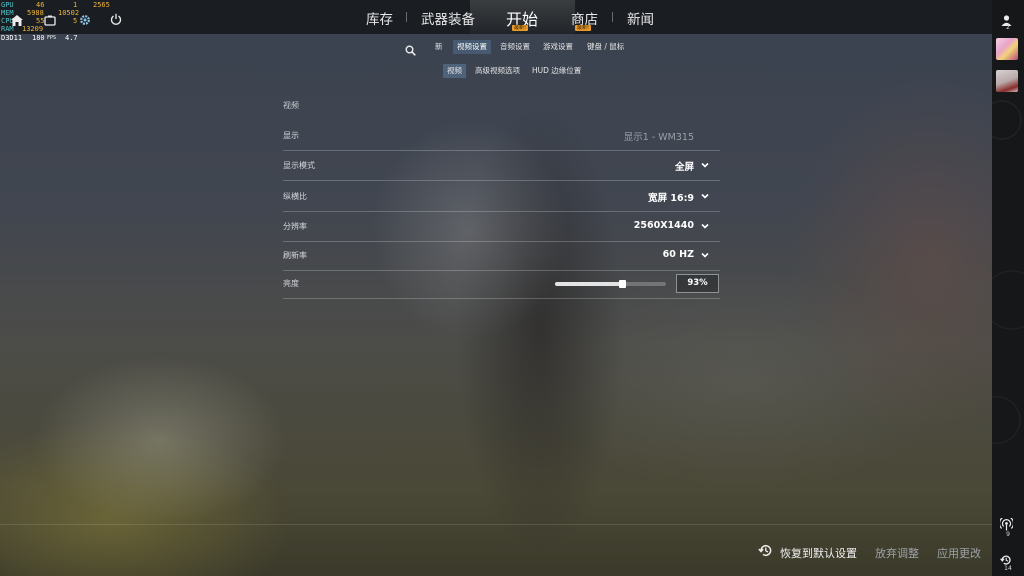 Image resolution: width=1024 pixels, height=576 pixels. Describe the element at coordinates (684, 166) in the screenshot. I see `display-mode-dropdown-value: 全屏` at that location.